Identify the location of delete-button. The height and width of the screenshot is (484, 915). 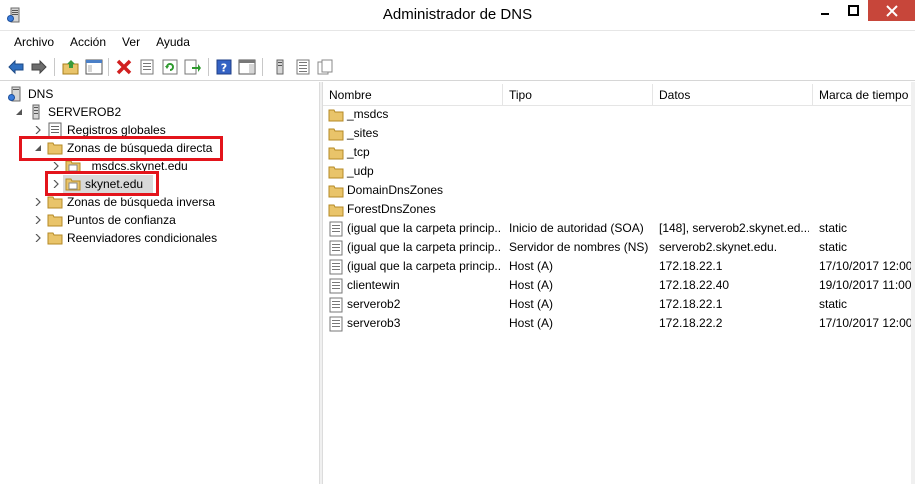
(124, 67).